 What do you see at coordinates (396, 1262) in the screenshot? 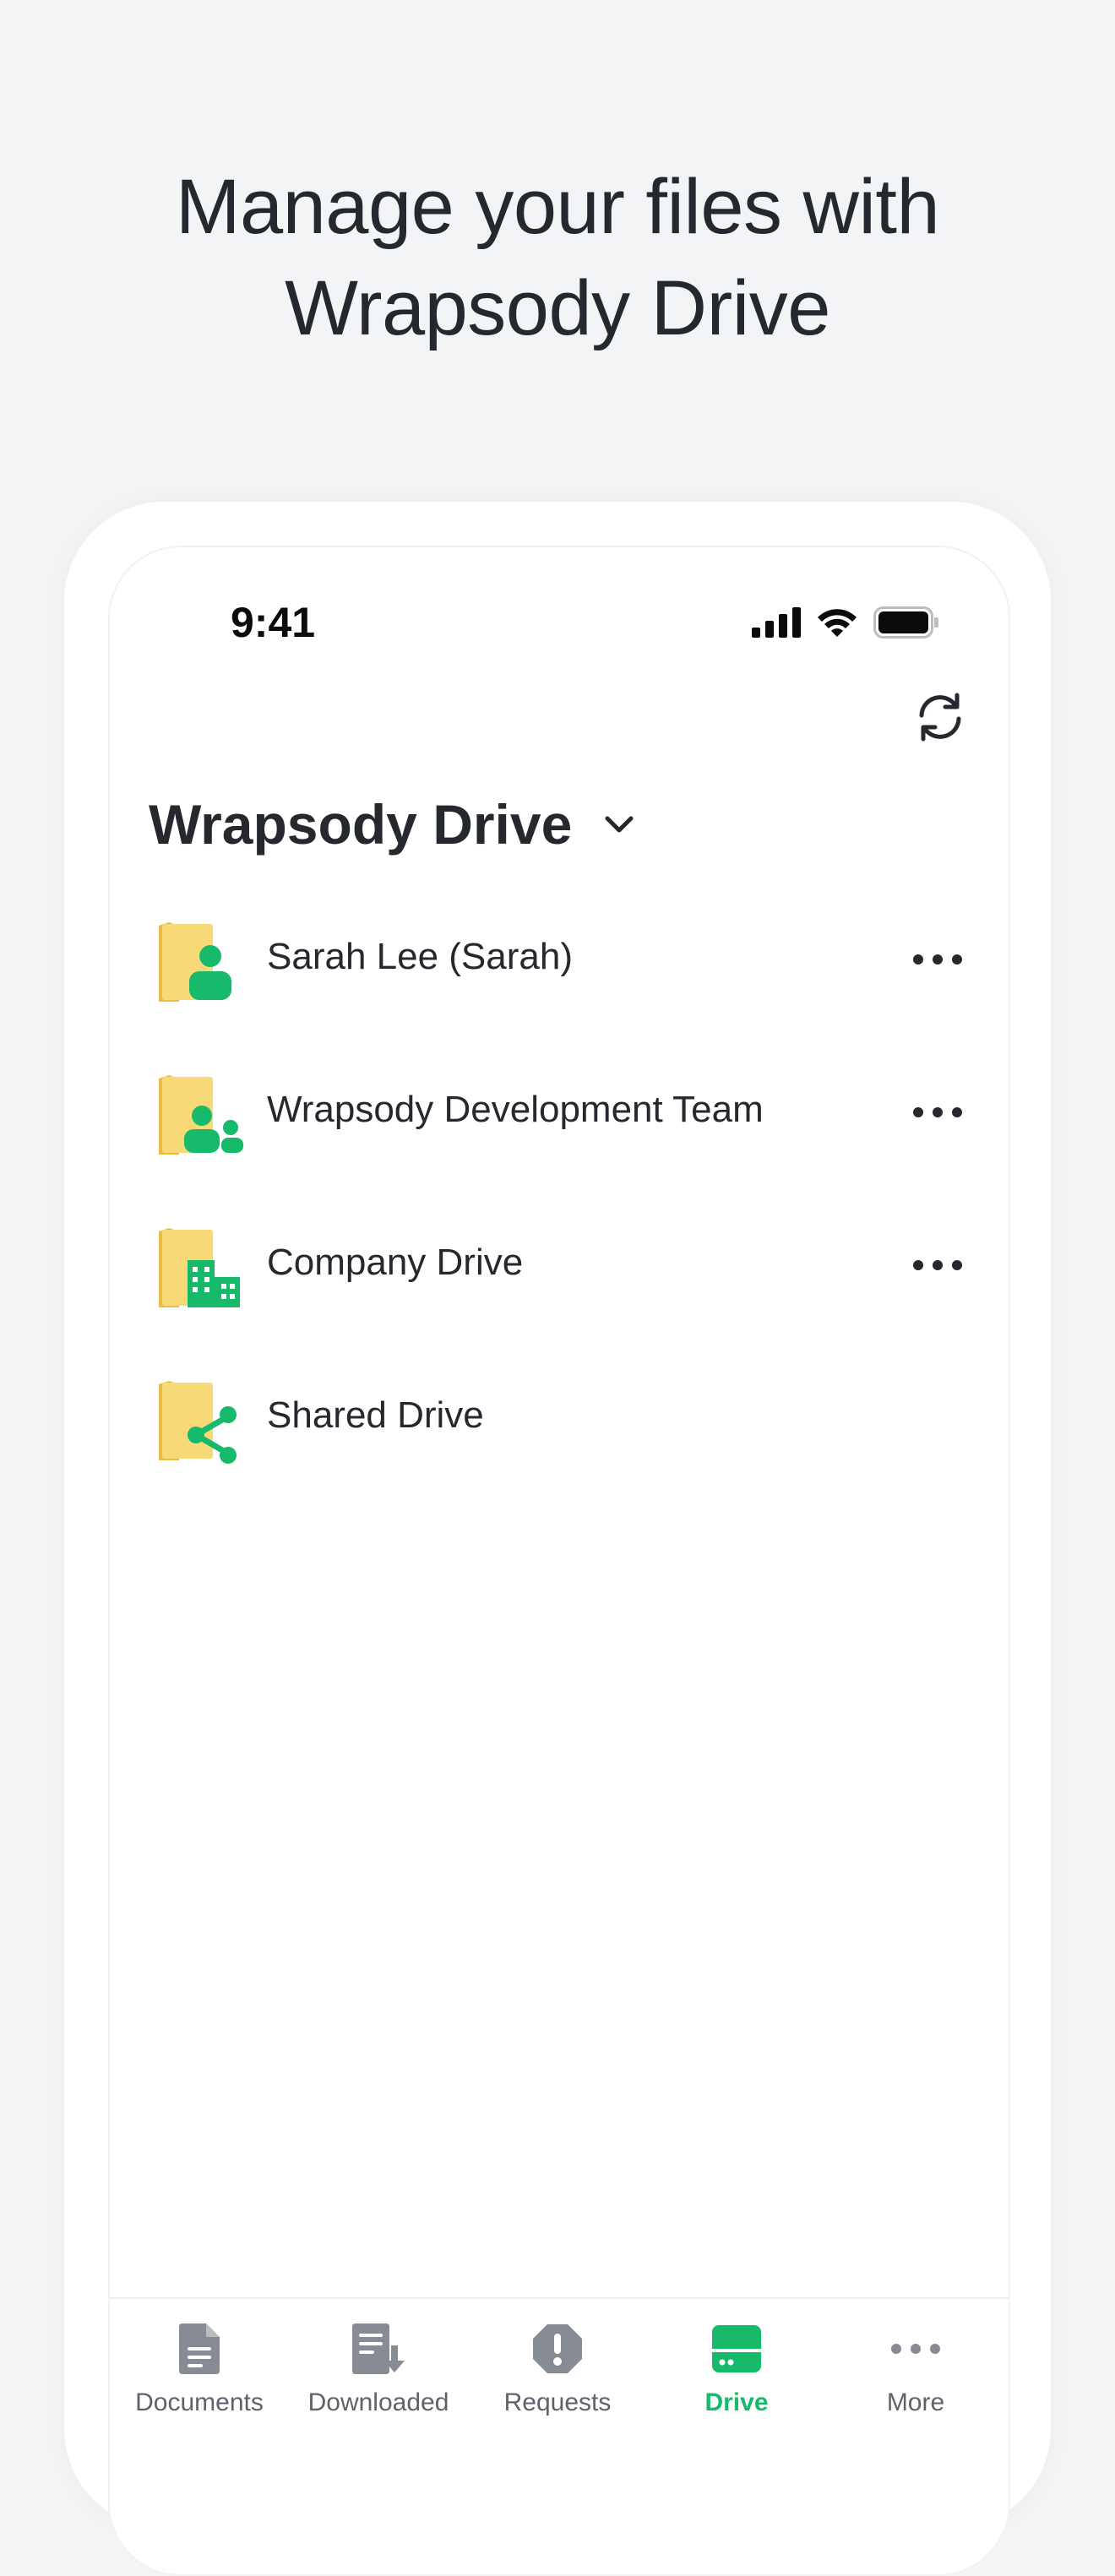
I see `drive-item-label: Company Drive` at bounding box center [396, 1262].